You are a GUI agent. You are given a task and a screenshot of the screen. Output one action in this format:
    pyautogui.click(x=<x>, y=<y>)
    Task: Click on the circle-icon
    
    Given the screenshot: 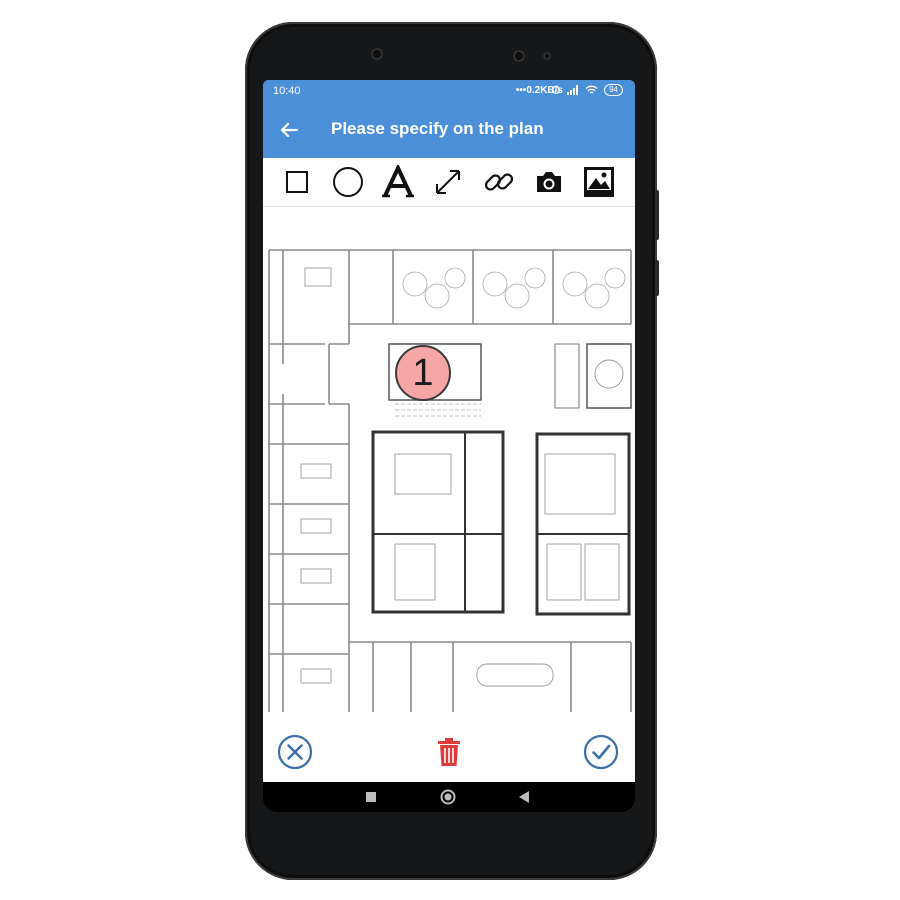 What is the action you would take?
    pyautogui.click(x=348, y=182)
    